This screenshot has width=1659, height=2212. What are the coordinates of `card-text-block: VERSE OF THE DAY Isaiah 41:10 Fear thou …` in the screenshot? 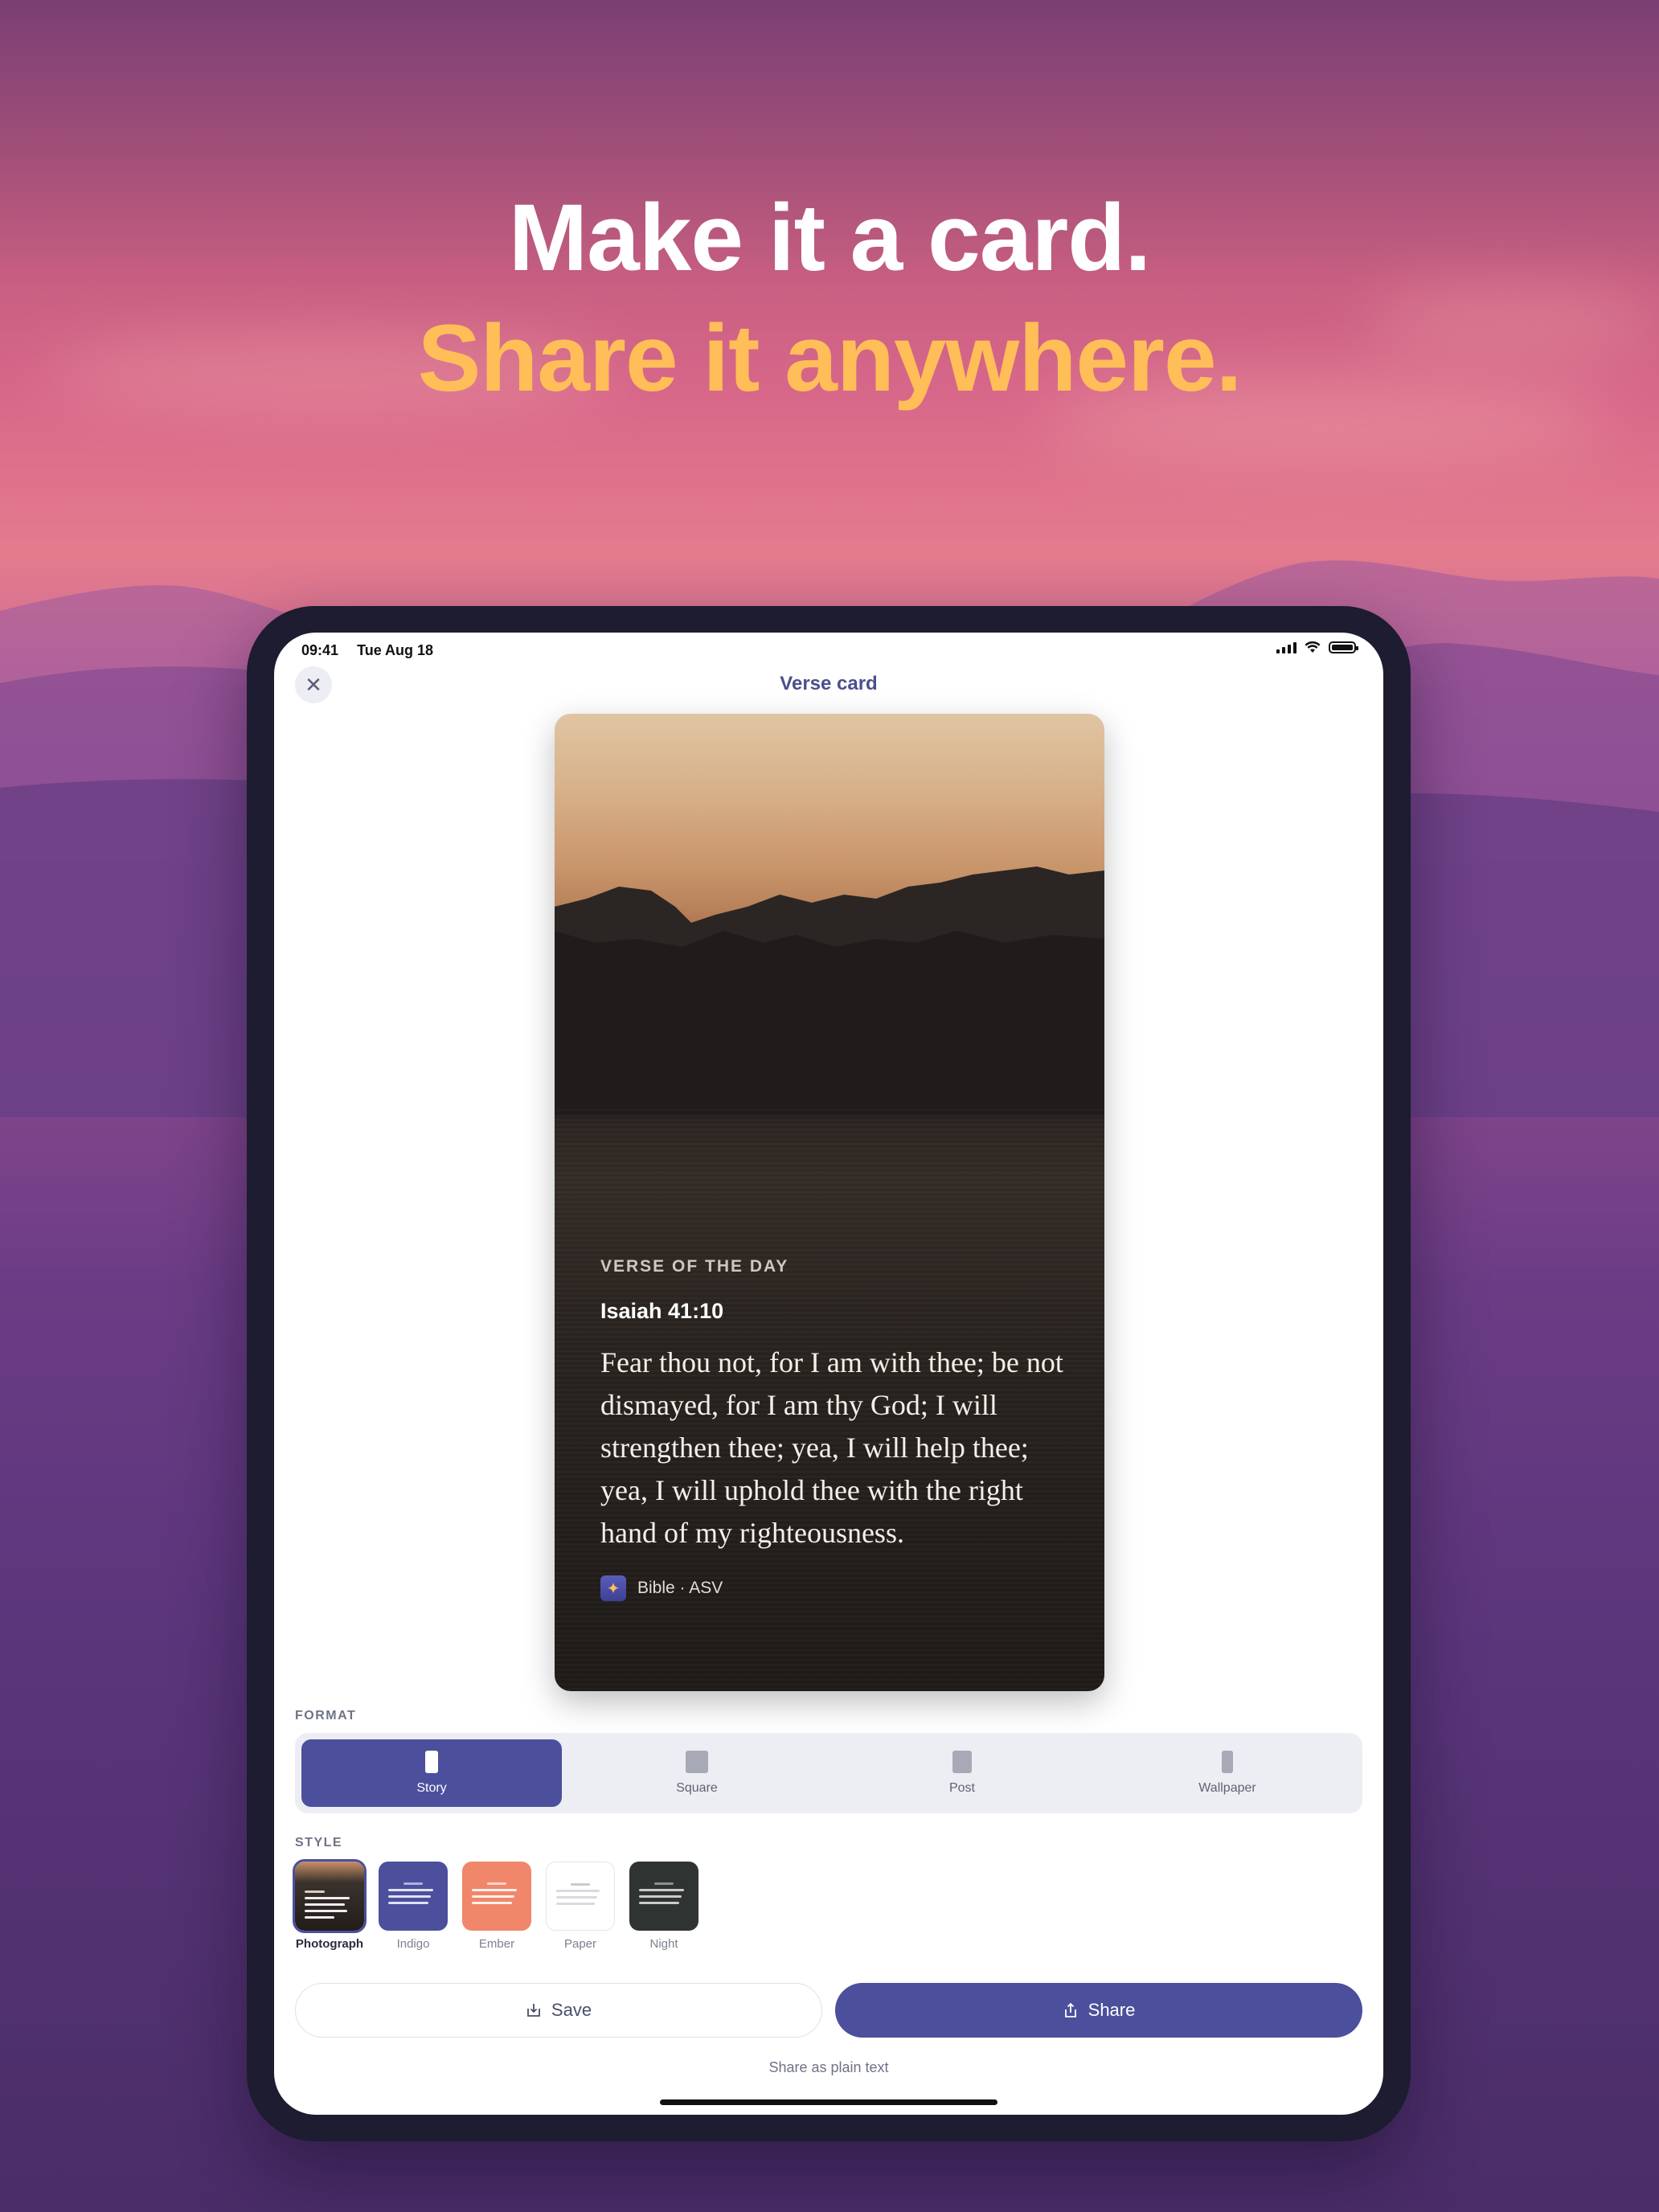 It's located at (836, 1429).